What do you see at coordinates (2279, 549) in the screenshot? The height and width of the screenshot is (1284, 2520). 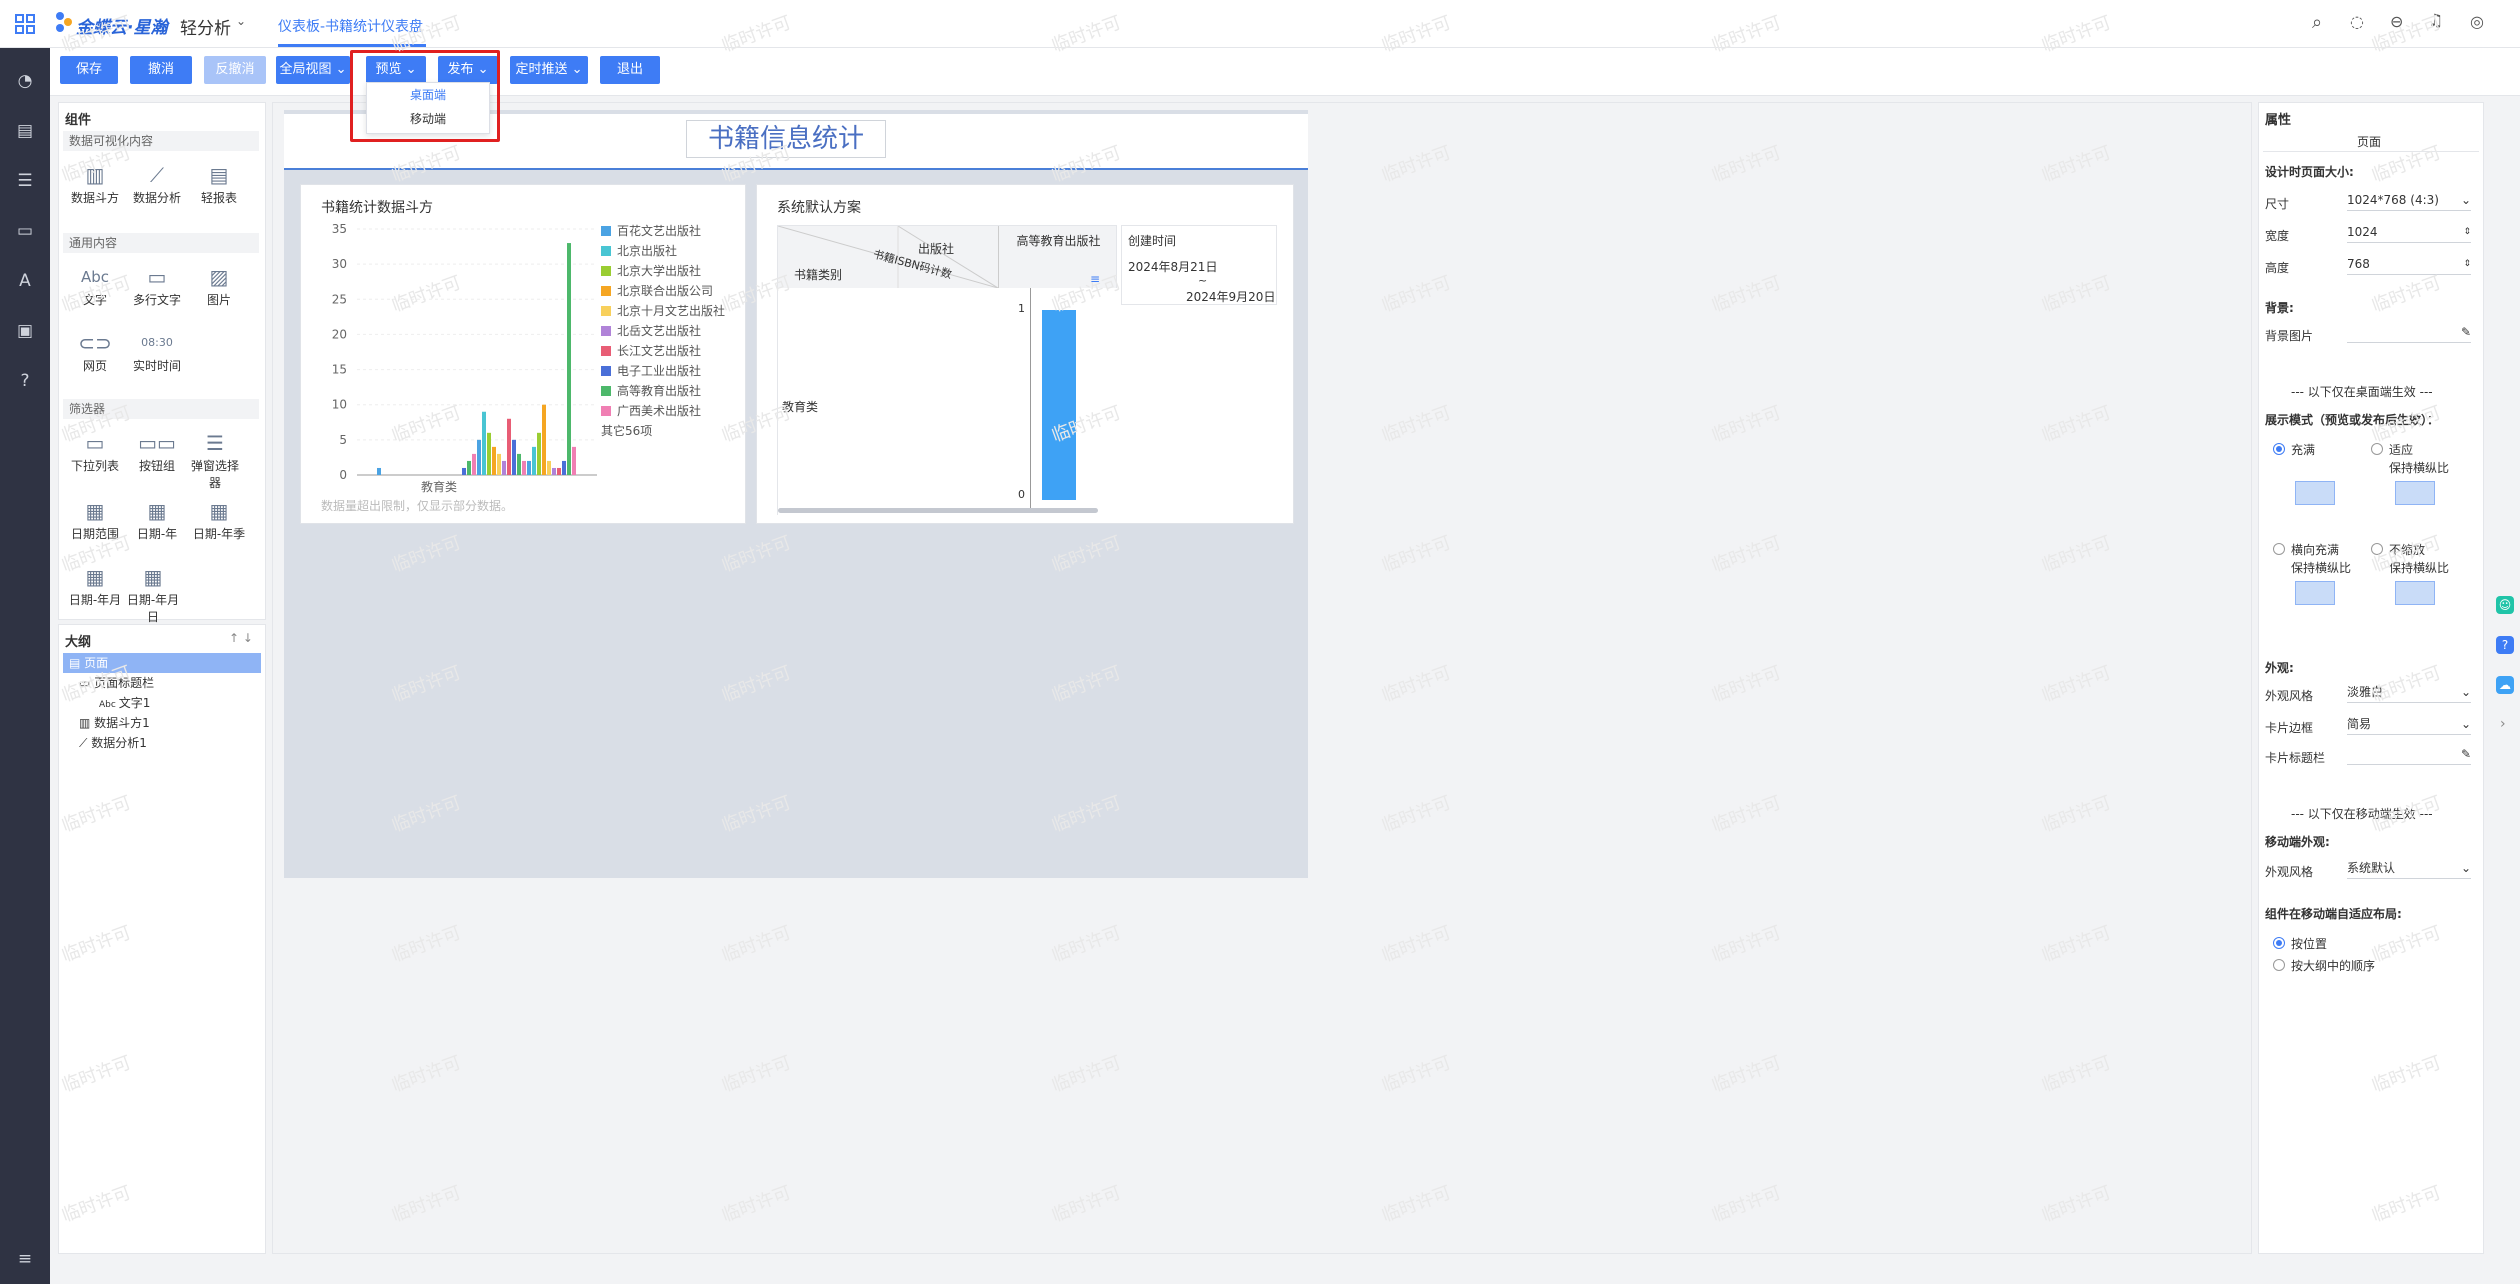 I see `radio-hfill` at bounding box center [2279, 549].